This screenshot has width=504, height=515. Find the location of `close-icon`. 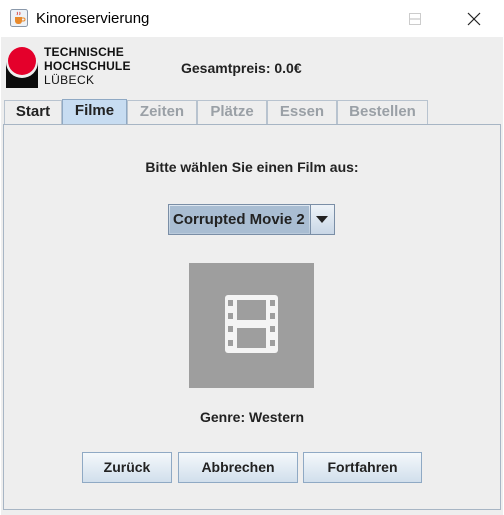

close-icon is located at coordinates (474, 19).